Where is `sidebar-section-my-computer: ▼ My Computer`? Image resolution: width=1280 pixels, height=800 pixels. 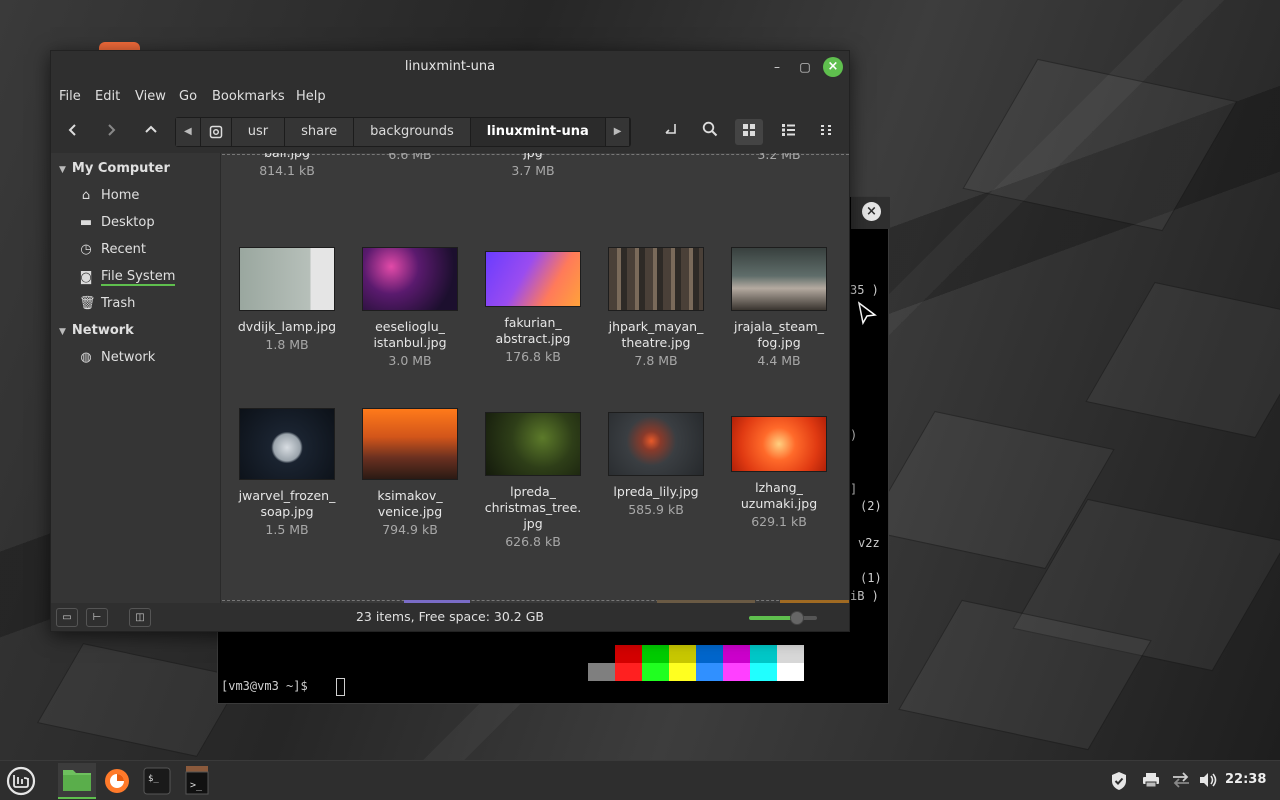 sidebar-section-my-computer: ▼ My Computer is located at coordinates (114, 168).